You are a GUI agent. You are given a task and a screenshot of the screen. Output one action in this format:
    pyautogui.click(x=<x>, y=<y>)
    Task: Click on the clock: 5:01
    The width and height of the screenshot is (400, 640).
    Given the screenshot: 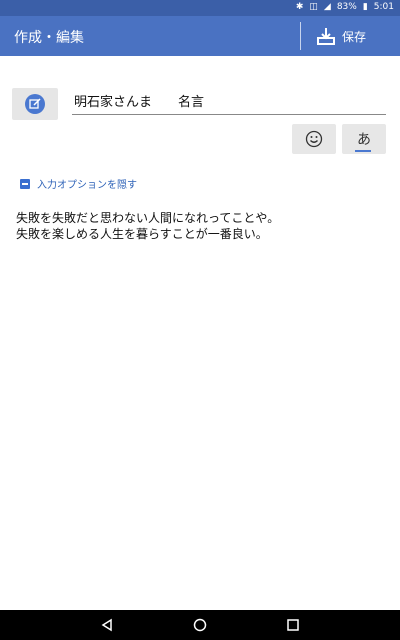 What is the action you would take?
    pyautogui.click(x=383, y=7)
    